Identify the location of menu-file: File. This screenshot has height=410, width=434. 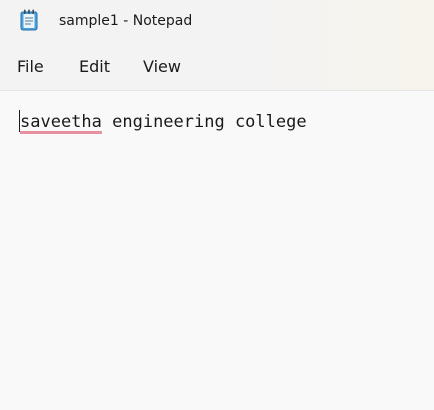
(30, 67).